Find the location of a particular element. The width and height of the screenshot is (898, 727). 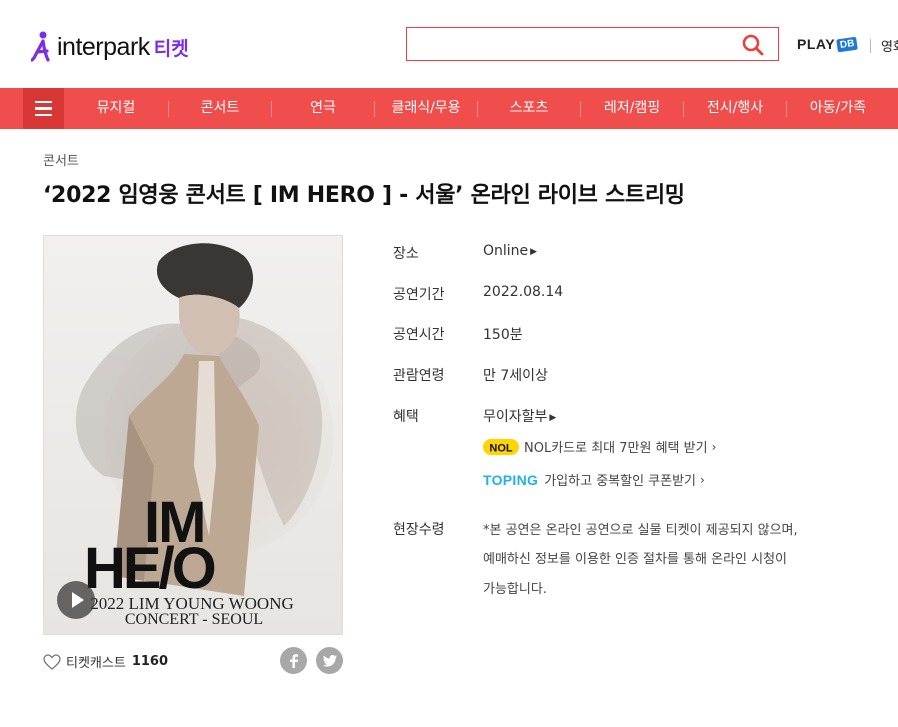

info-period-value: 2022.08.14 is located at coordinates (523, 292).